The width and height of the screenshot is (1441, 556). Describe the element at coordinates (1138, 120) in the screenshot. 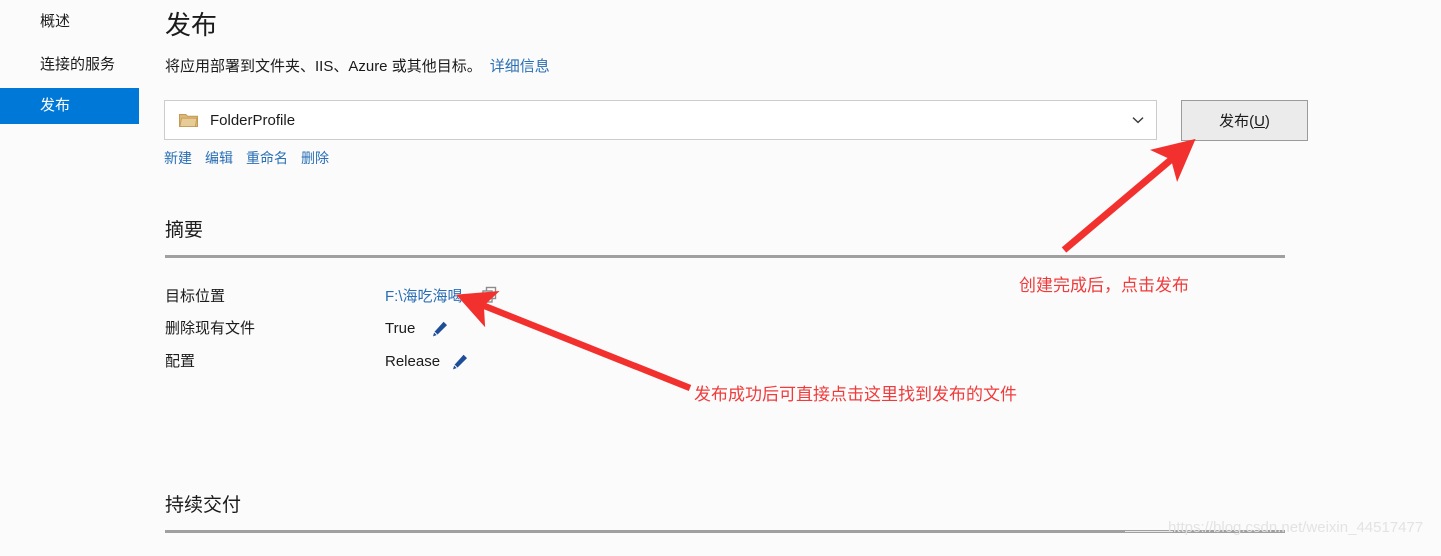

I see `chevron-down-icon` at that location.